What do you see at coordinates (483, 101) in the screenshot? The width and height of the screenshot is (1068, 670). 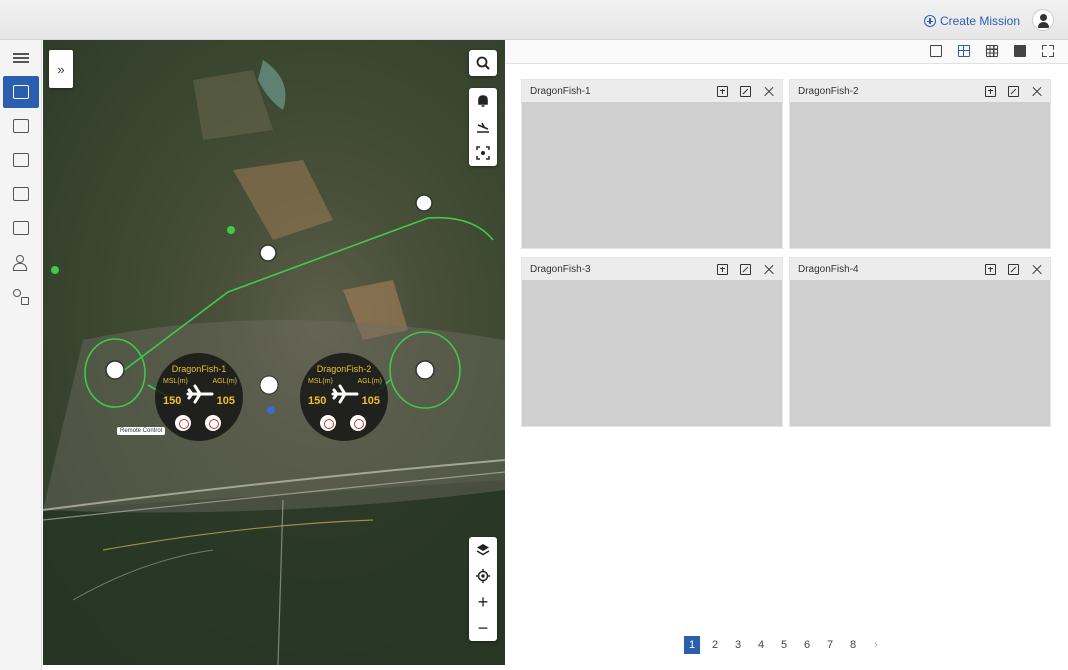 I see `bell-icon` at bounding box center [483, 101].